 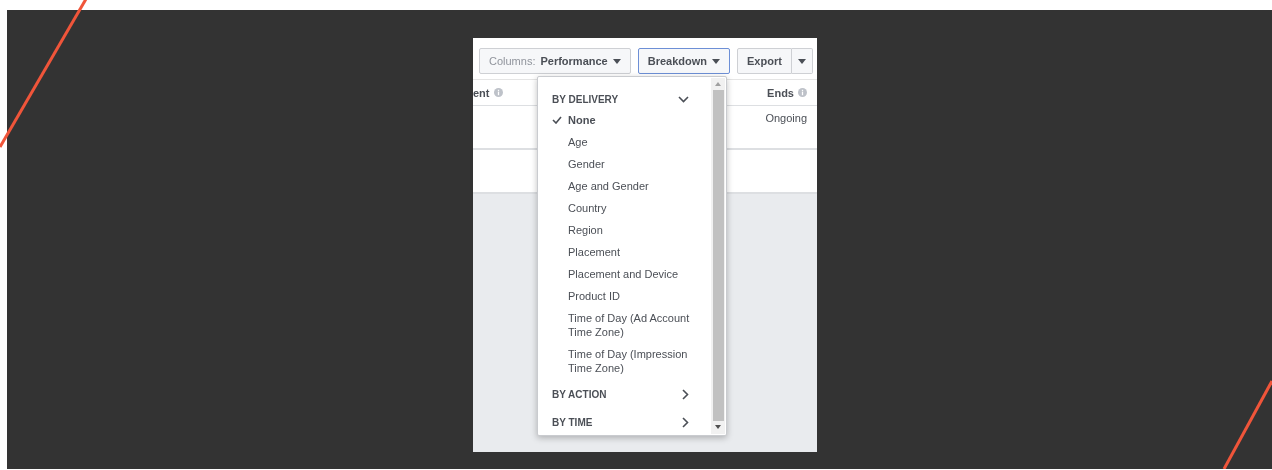 I want to click on scroll-up-icon, so click(x=718, y=84).